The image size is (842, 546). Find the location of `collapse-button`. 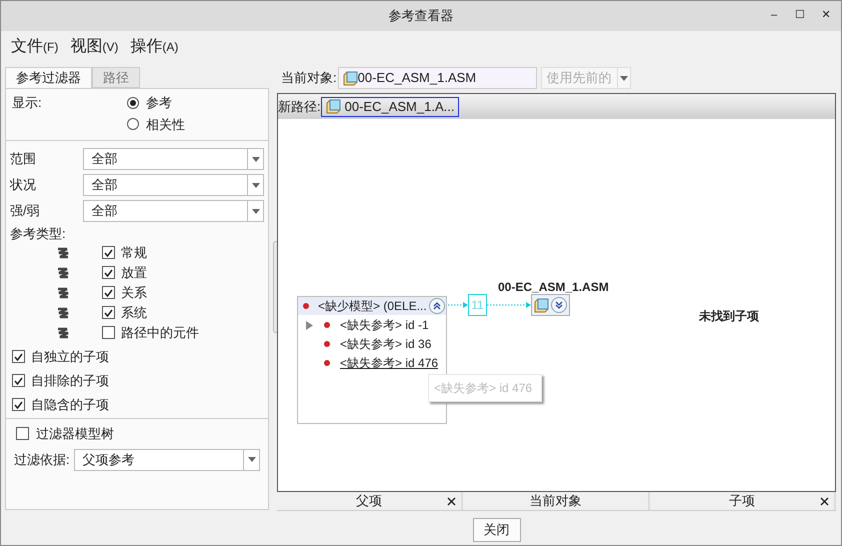

collapse-button is located at coordinates (437, 306).